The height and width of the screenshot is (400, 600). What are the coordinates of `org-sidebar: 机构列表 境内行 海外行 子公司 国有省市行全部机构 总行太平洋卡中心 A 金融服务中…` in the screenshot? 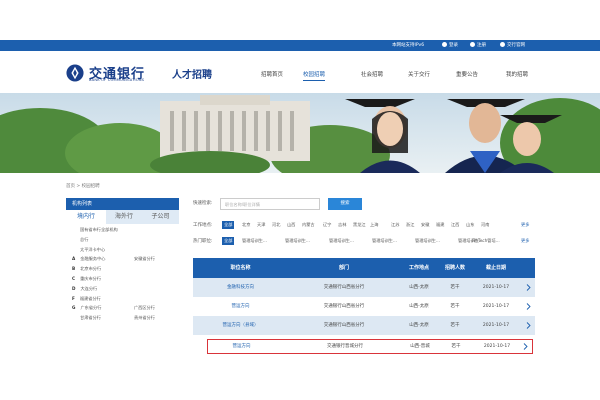 It's located at (122, 279).